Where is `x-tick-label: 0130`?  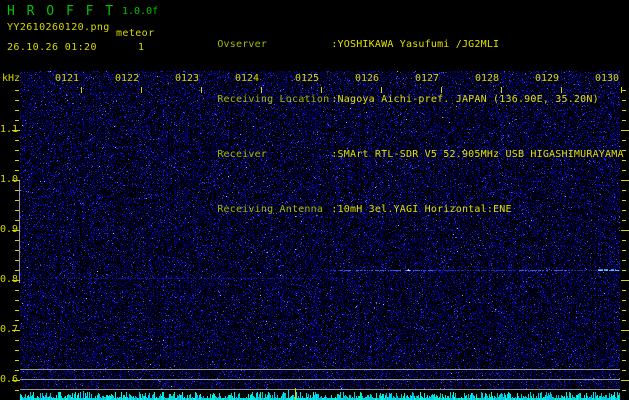
x-tick-label: 0130 is located at coordinates (607, 78).